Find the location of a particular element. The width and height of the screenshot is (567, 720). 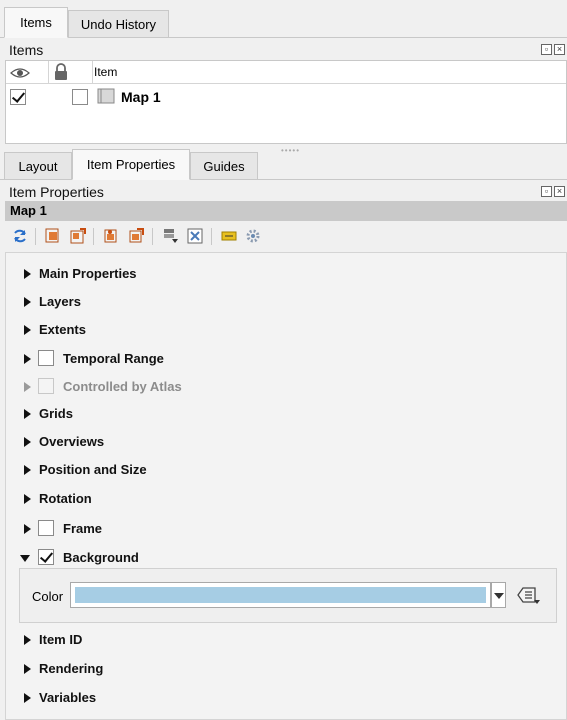

items-table-header: Item is located at coordinates (286, 72).